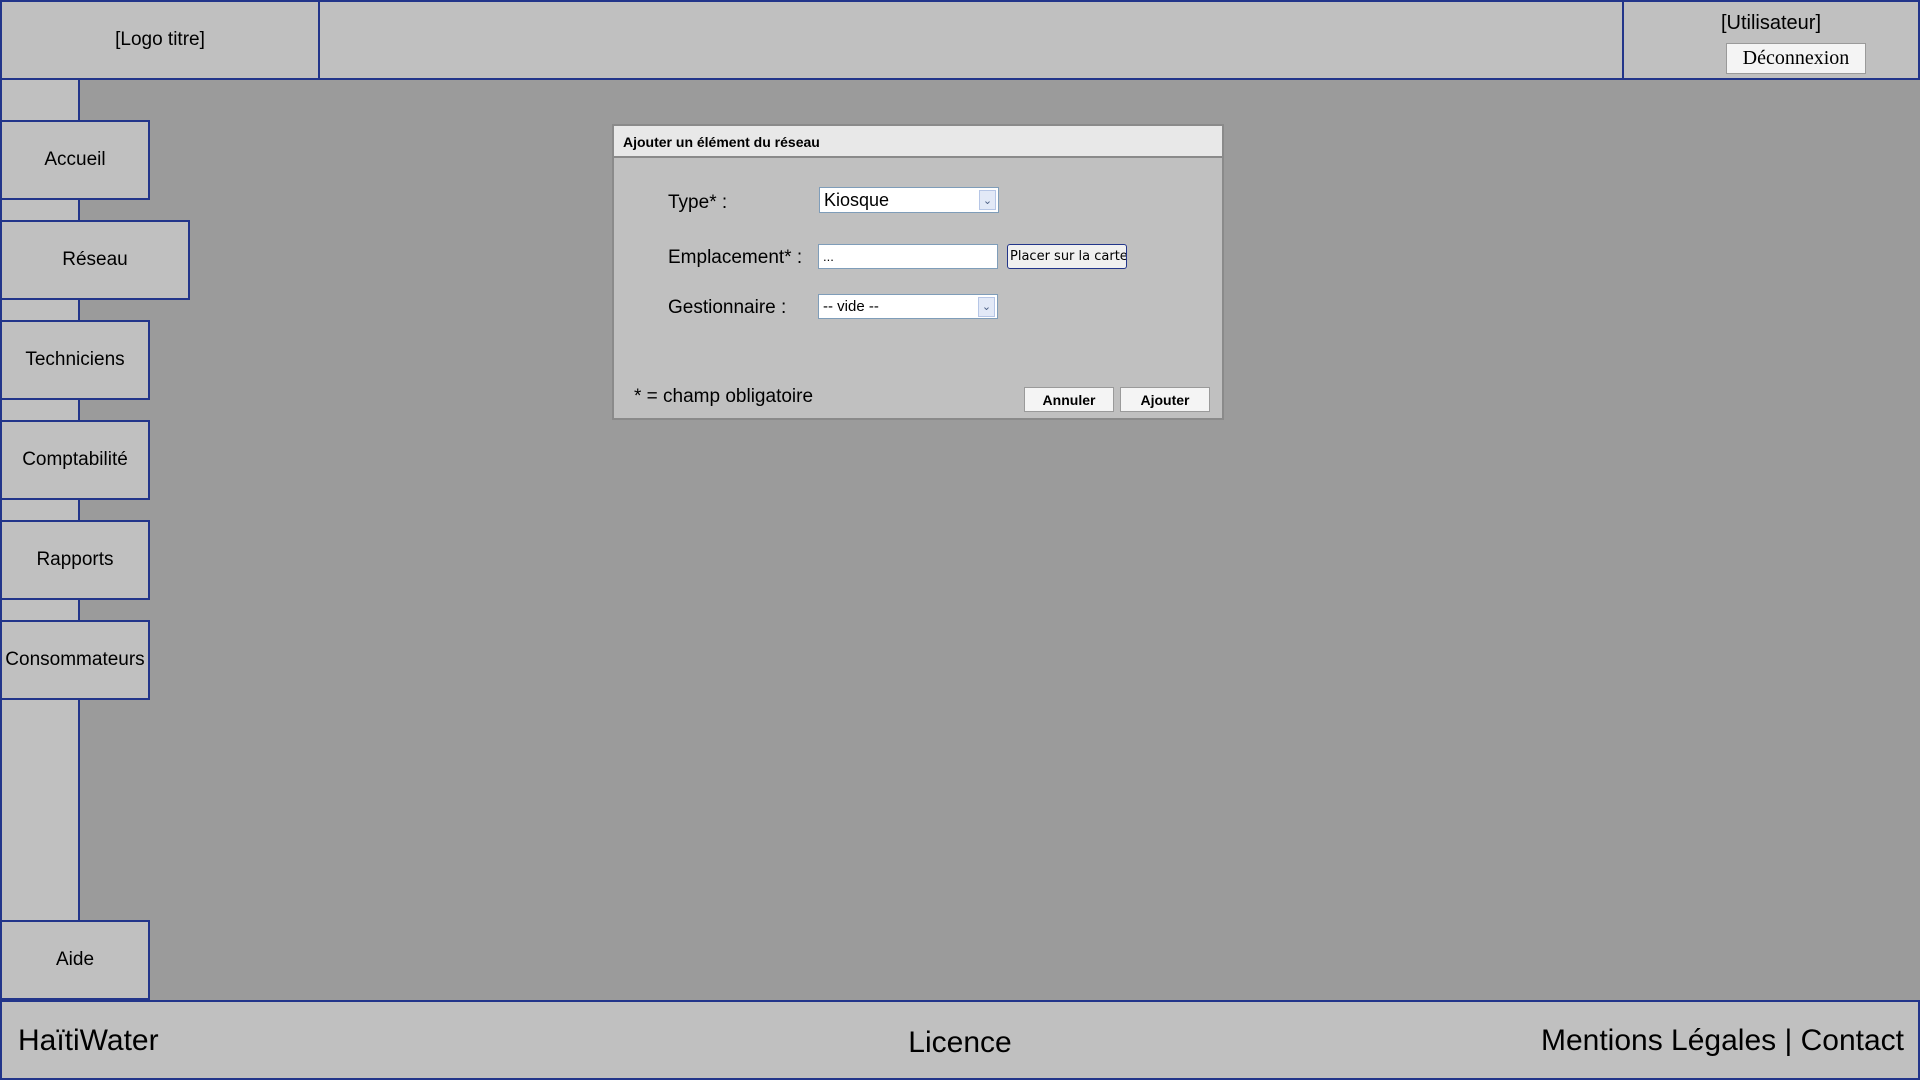 This screenshot has height=1080, width=1920. I want to click on sidebar-item-rapports: Rapports, so click(75, 560).